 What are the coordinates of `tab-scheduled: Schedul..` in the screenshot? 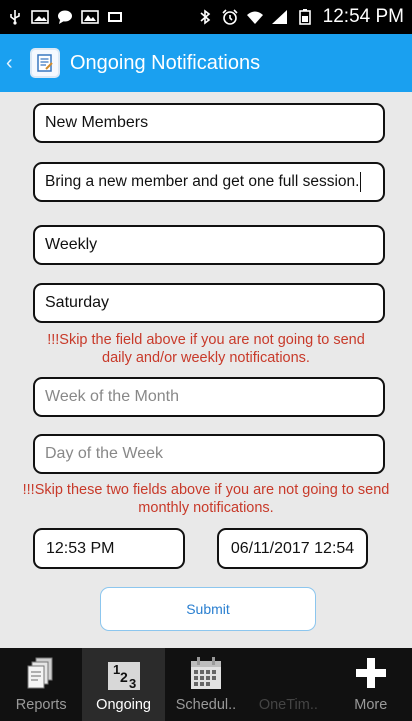 It's located at (206, 684).